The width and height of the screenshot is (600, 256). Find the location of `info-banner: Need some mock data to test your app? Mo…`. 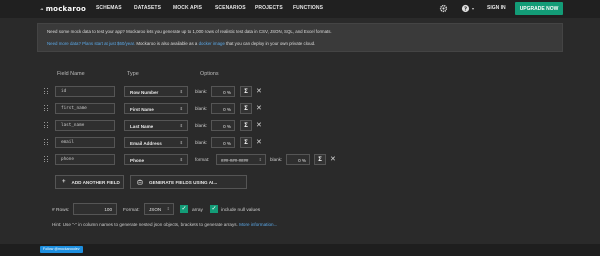

info-banner: Need some mock data to test your app? Mo… is located at coordinates (300, 37).